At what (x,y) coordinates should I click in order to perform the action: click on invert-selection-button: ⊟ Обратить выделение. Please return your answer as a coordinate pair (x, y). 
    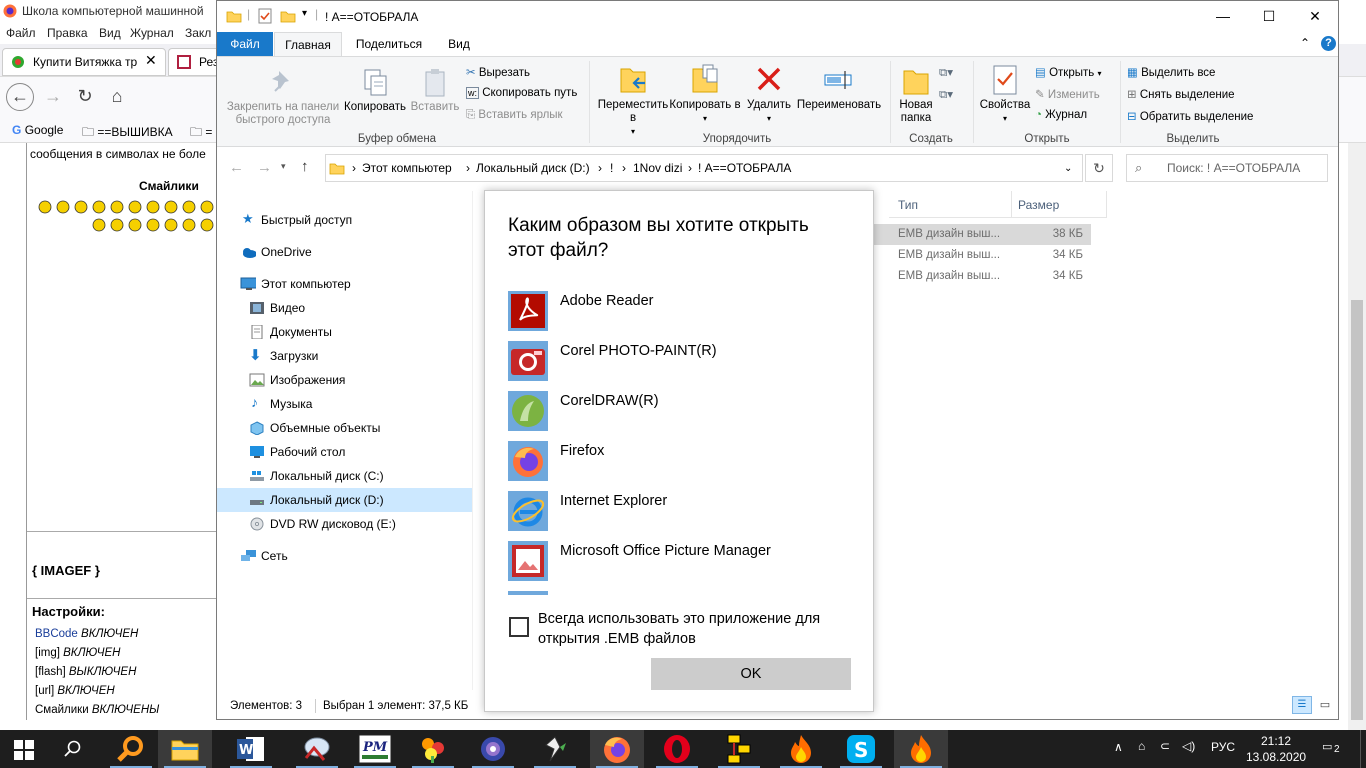
    Looking at the image, I should click on (1190, 116).